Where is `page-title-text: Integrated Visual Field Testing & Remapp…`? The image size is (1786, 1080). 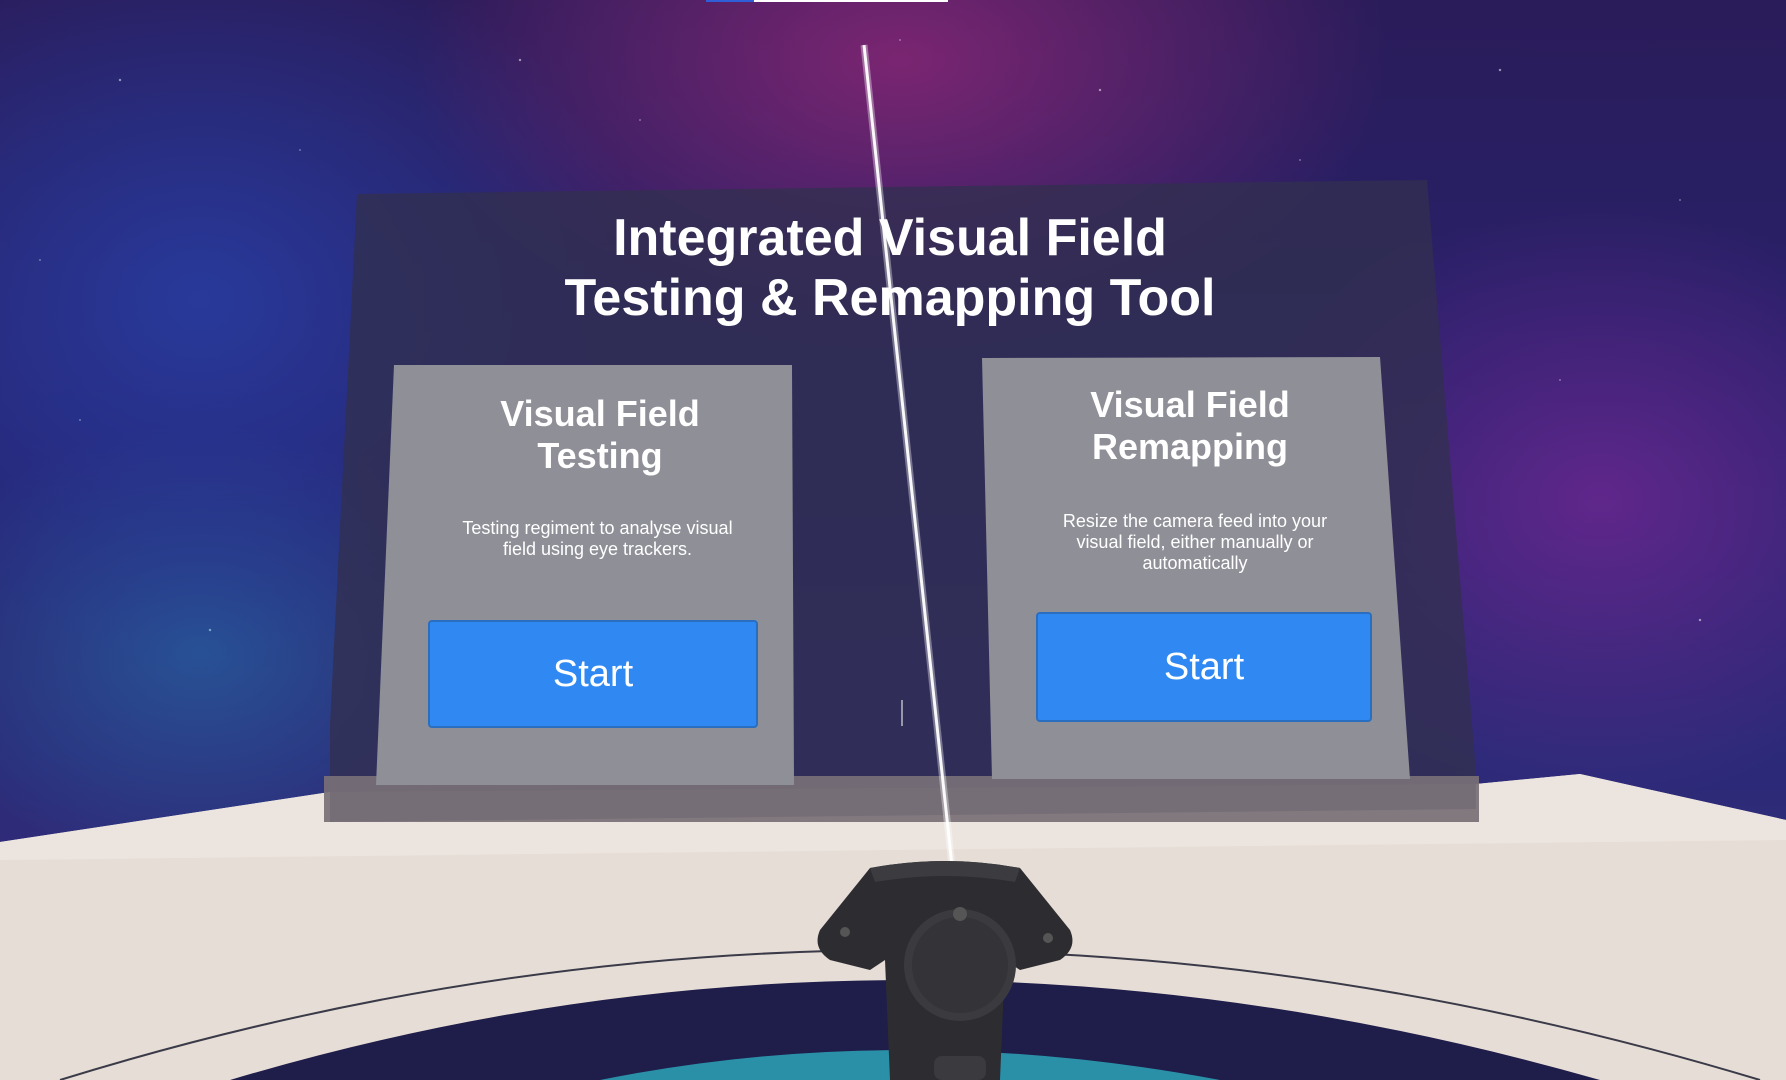
page-title-text: Integrated Visual Field Testing & Remapp… is located at coordinates (890, 268).